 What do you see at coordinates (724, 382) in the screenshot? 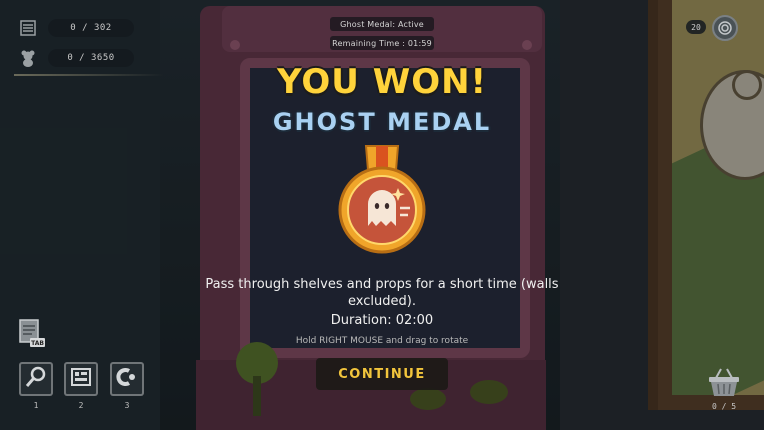
I see `basket-icon` at bounding box center [724, 382].